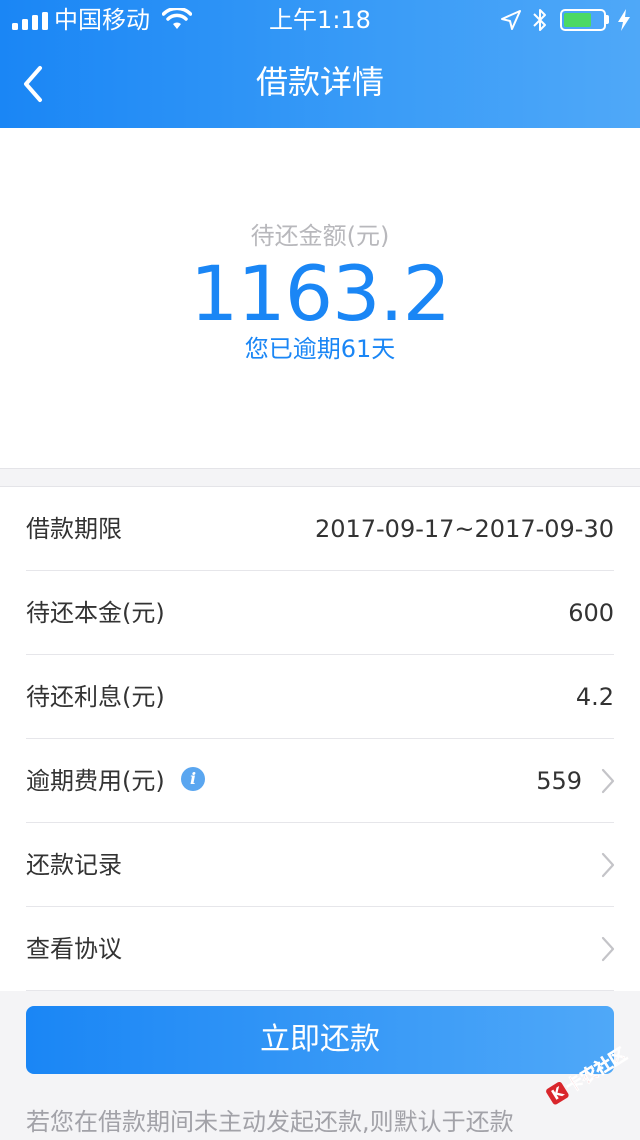  What do you see at coordinates (95, 781) in the screenshot?
I see `row-label: 逾期费用(元)` at bounding box center [95, 781].